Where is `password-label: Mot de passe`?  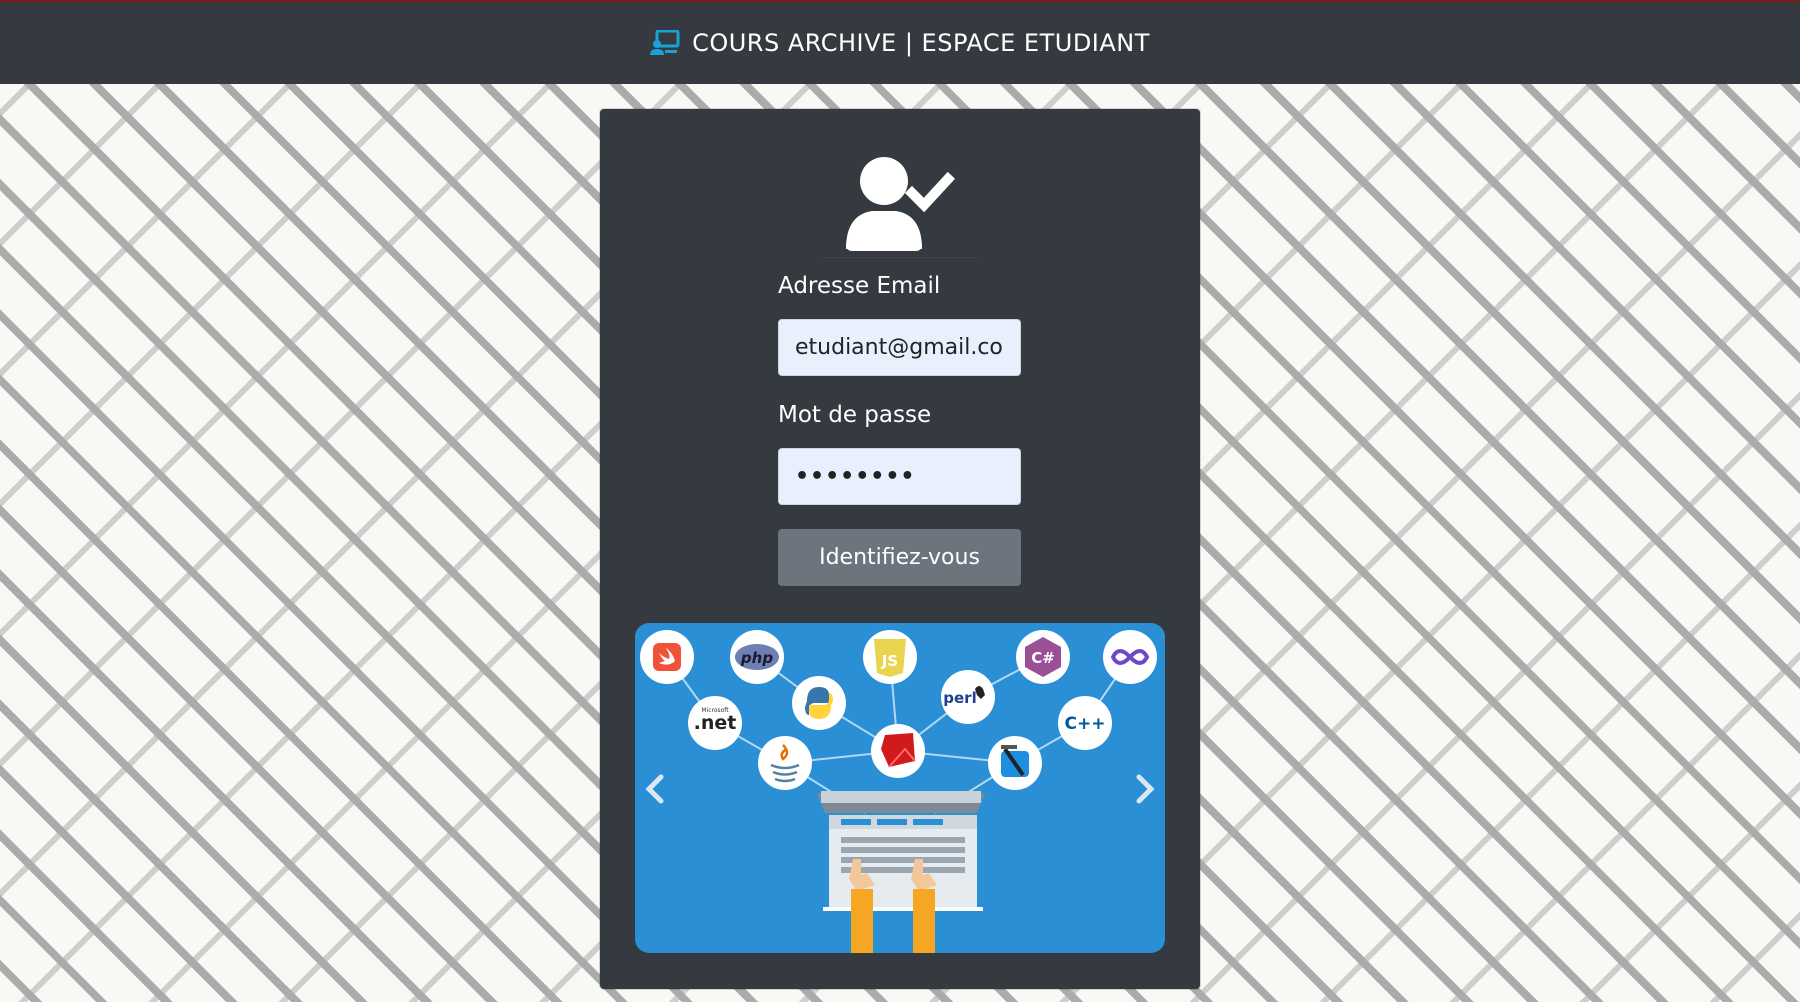
password-label: Mot de passe is located at coordinates (855, 415).